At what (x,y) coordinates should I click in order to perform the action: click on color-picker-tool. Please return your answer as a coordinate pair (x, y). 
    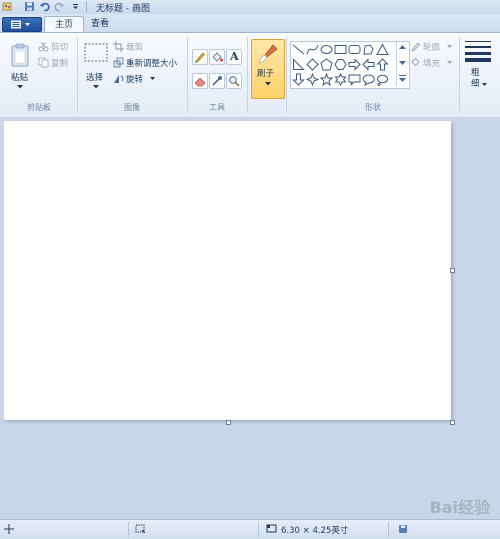
    Looking at the image, I should click on (217, 81).